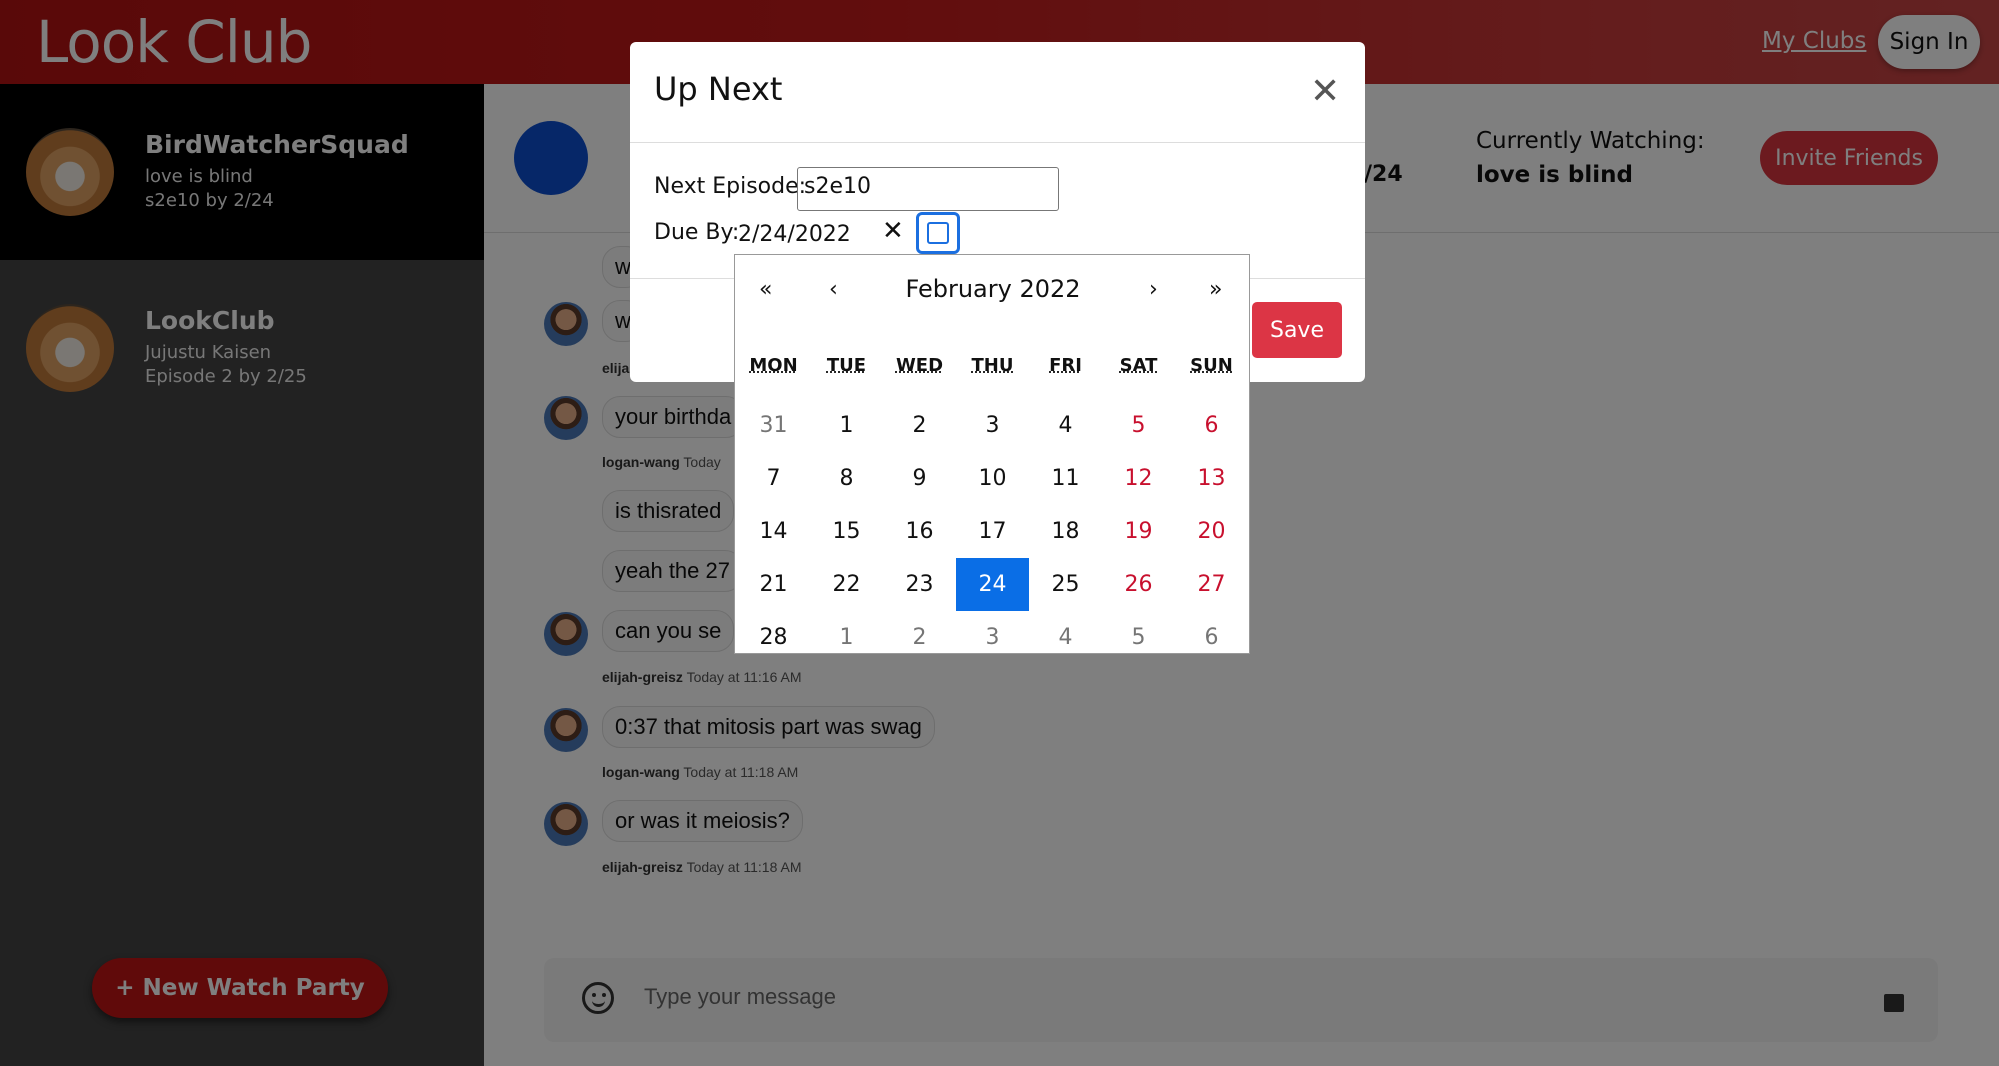  What do you see at coordinates (1211, 478) in the screenshot?
I see `calendar-day: 13` at bounding box center [1211, 478].